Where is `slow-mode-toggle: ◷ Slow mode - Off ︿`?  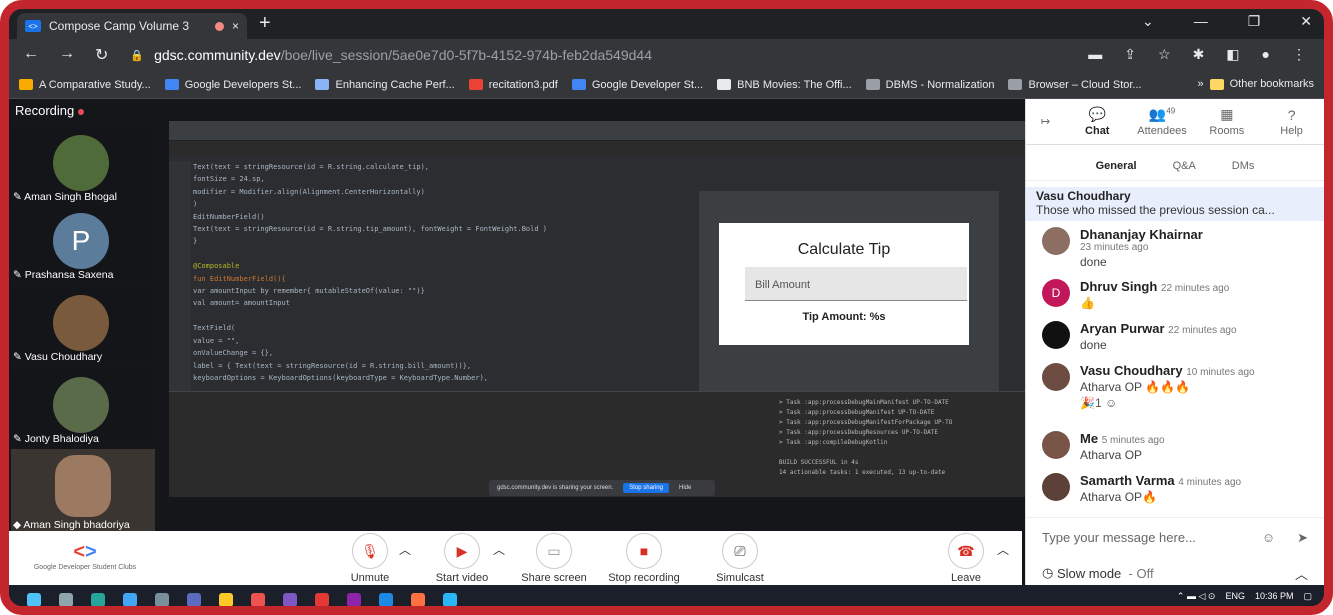
slow-mode-toggle: ◷ Slow mode - Off ︿ is located at coordinates (1175, 573).